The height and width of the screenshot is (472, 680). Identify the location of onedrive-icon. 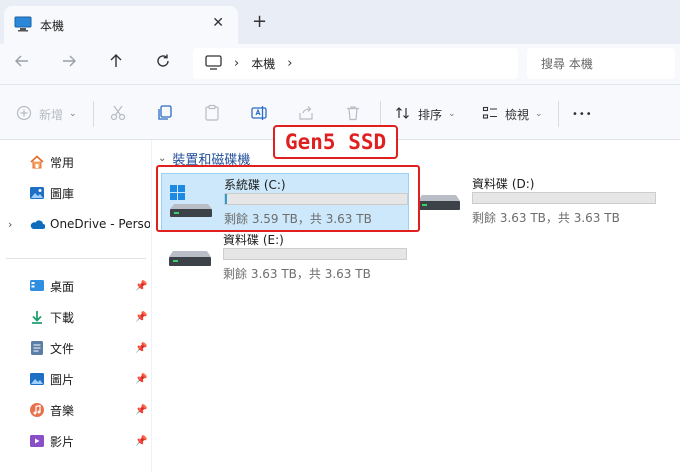
(37, 224).